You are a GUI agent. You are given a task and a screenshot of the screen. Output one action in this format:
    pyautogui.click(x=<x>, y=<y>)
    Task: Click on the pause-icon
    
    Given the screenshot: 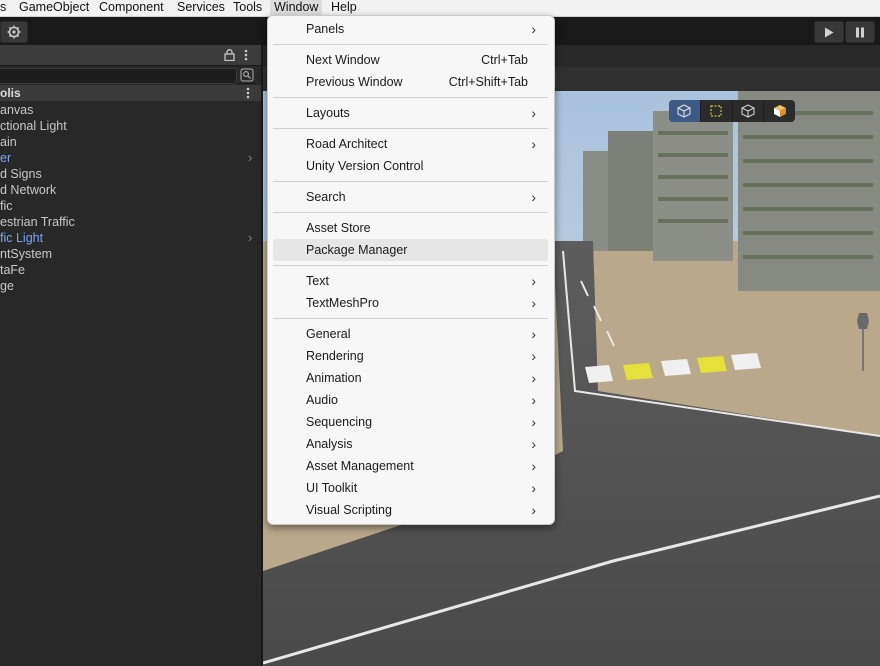 What is the action you would take?
    pyautogui.click(x=860, y=32)
    